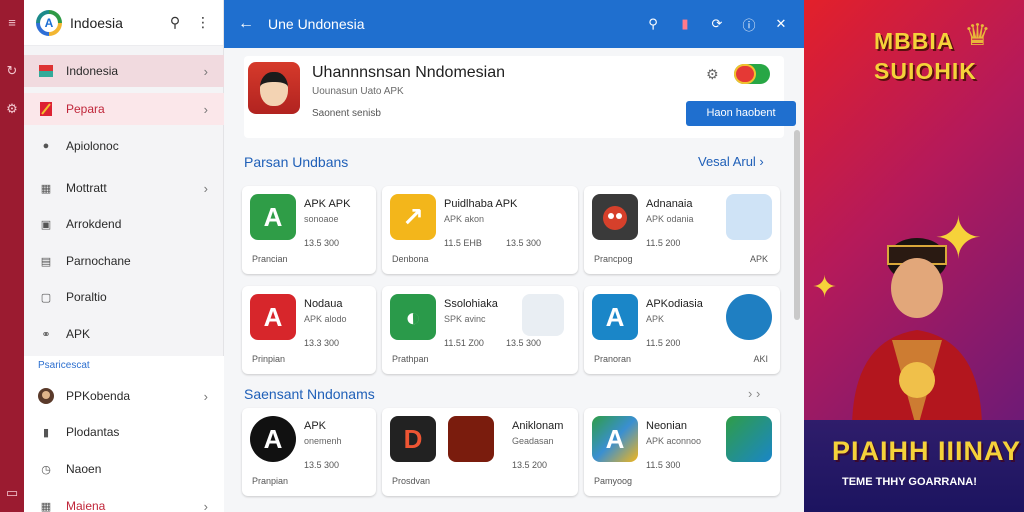  I want to click on close-icon: ✕, so click(781, 24).